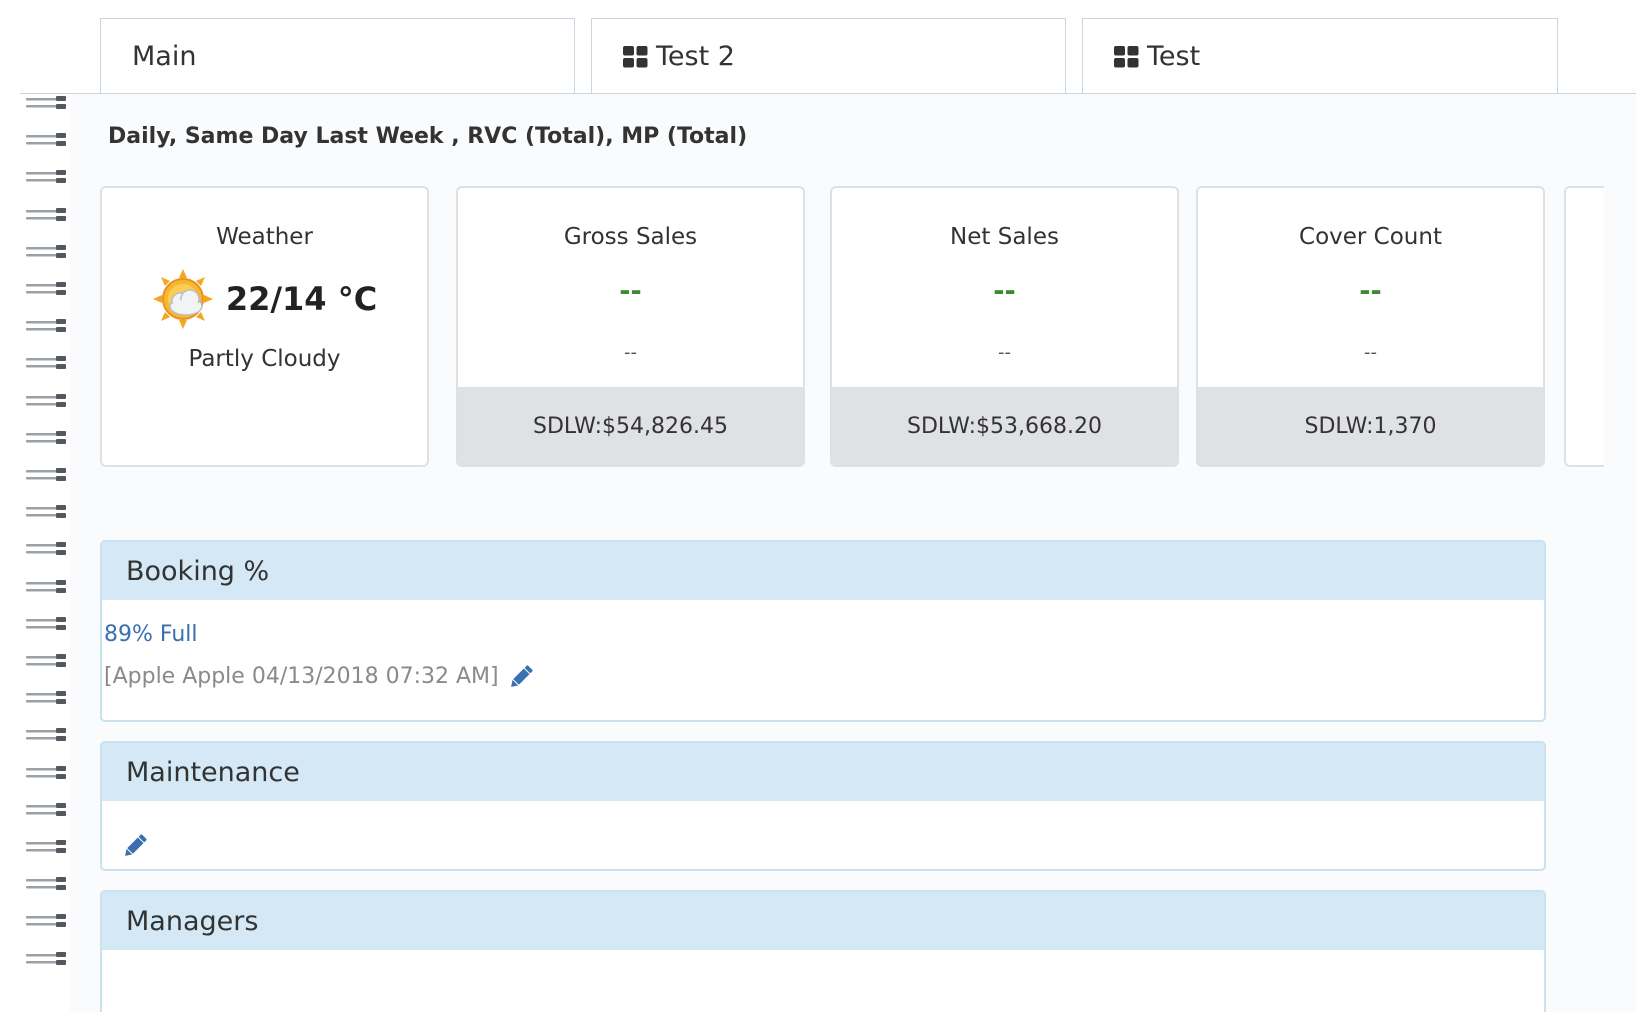  Describe the element at coordinates (823, 921) in the screenshot. I see `managers-panel-title: Managers` at that location.